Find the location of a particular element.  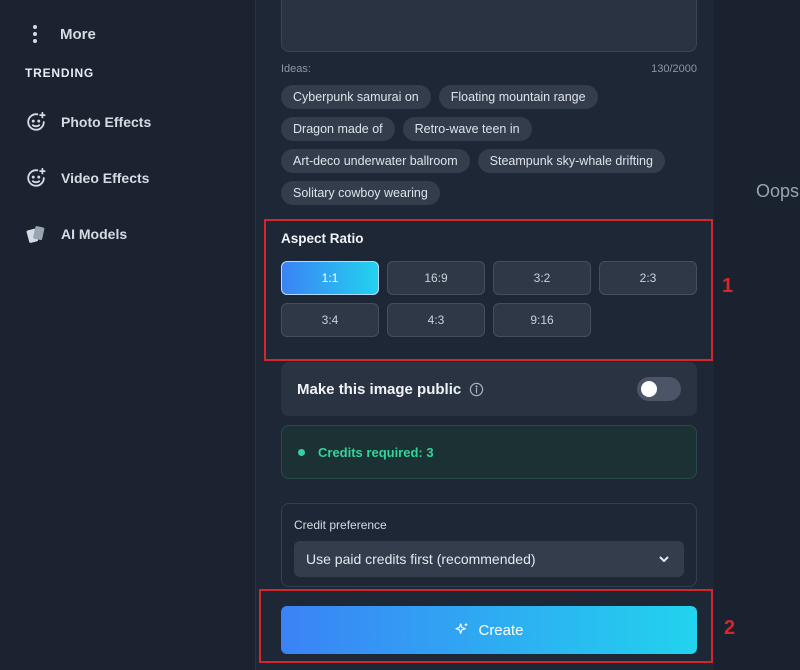

idea-chip: Steampunk sky-whale drifting is located at coordinates (571, 161).